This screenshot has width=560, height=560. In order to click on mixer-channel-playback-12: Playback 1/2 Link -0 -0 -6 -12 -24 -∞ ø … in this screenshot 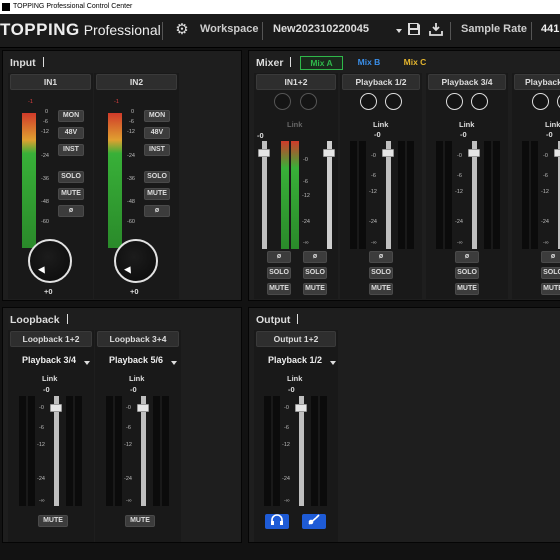, I will do `click(381, 186)`.